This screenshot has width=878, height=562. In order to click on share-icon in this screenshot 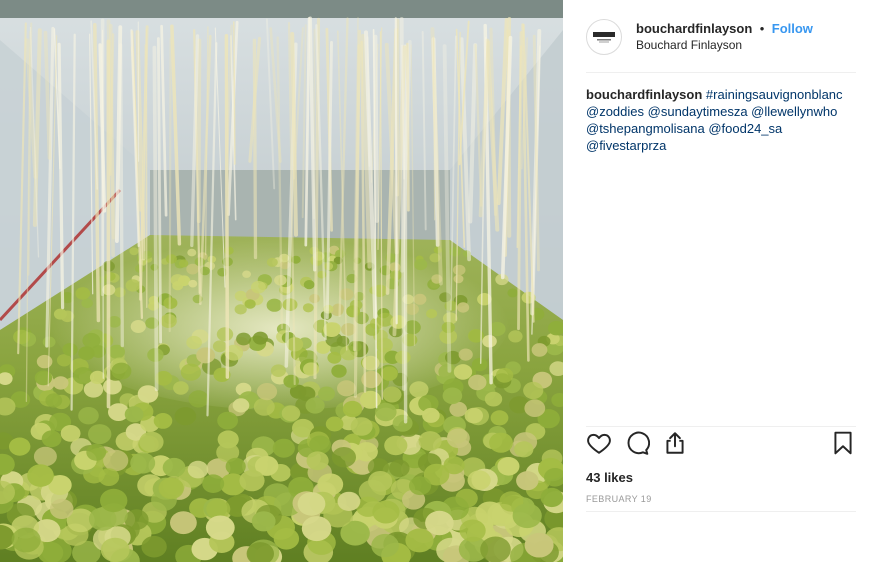, I will do `click(675, 443)`.